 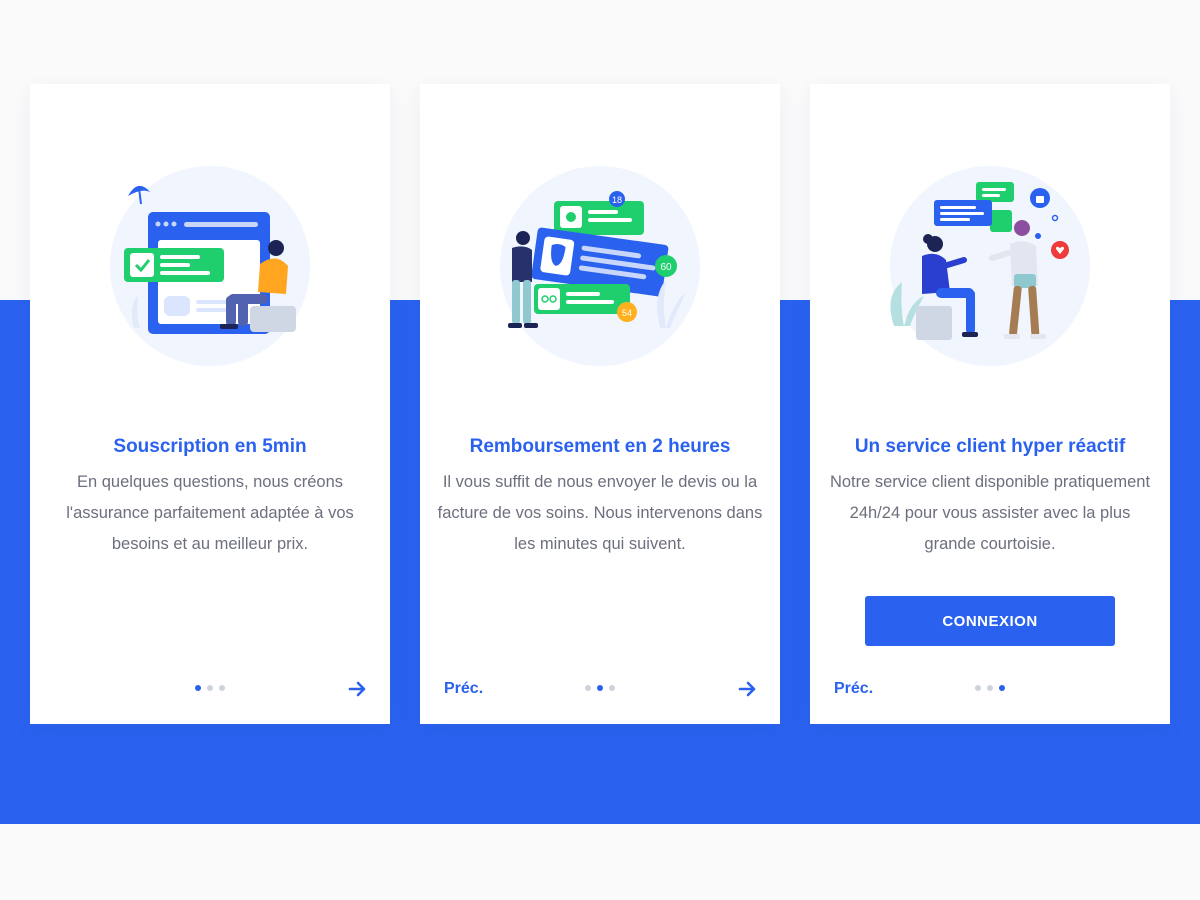 I want to click on card-title: Remboursement en 2 heures, so click(x=600, y=446).